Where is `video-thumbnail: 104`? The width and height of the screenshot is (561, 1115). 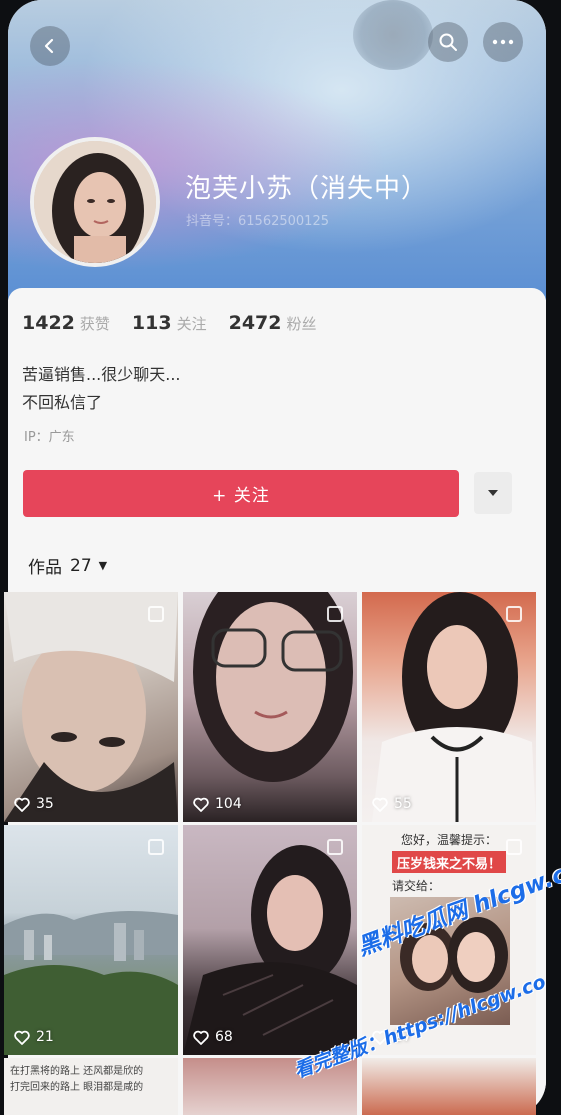
video-thumbnail: 104 is located at coordinates (270, 707).